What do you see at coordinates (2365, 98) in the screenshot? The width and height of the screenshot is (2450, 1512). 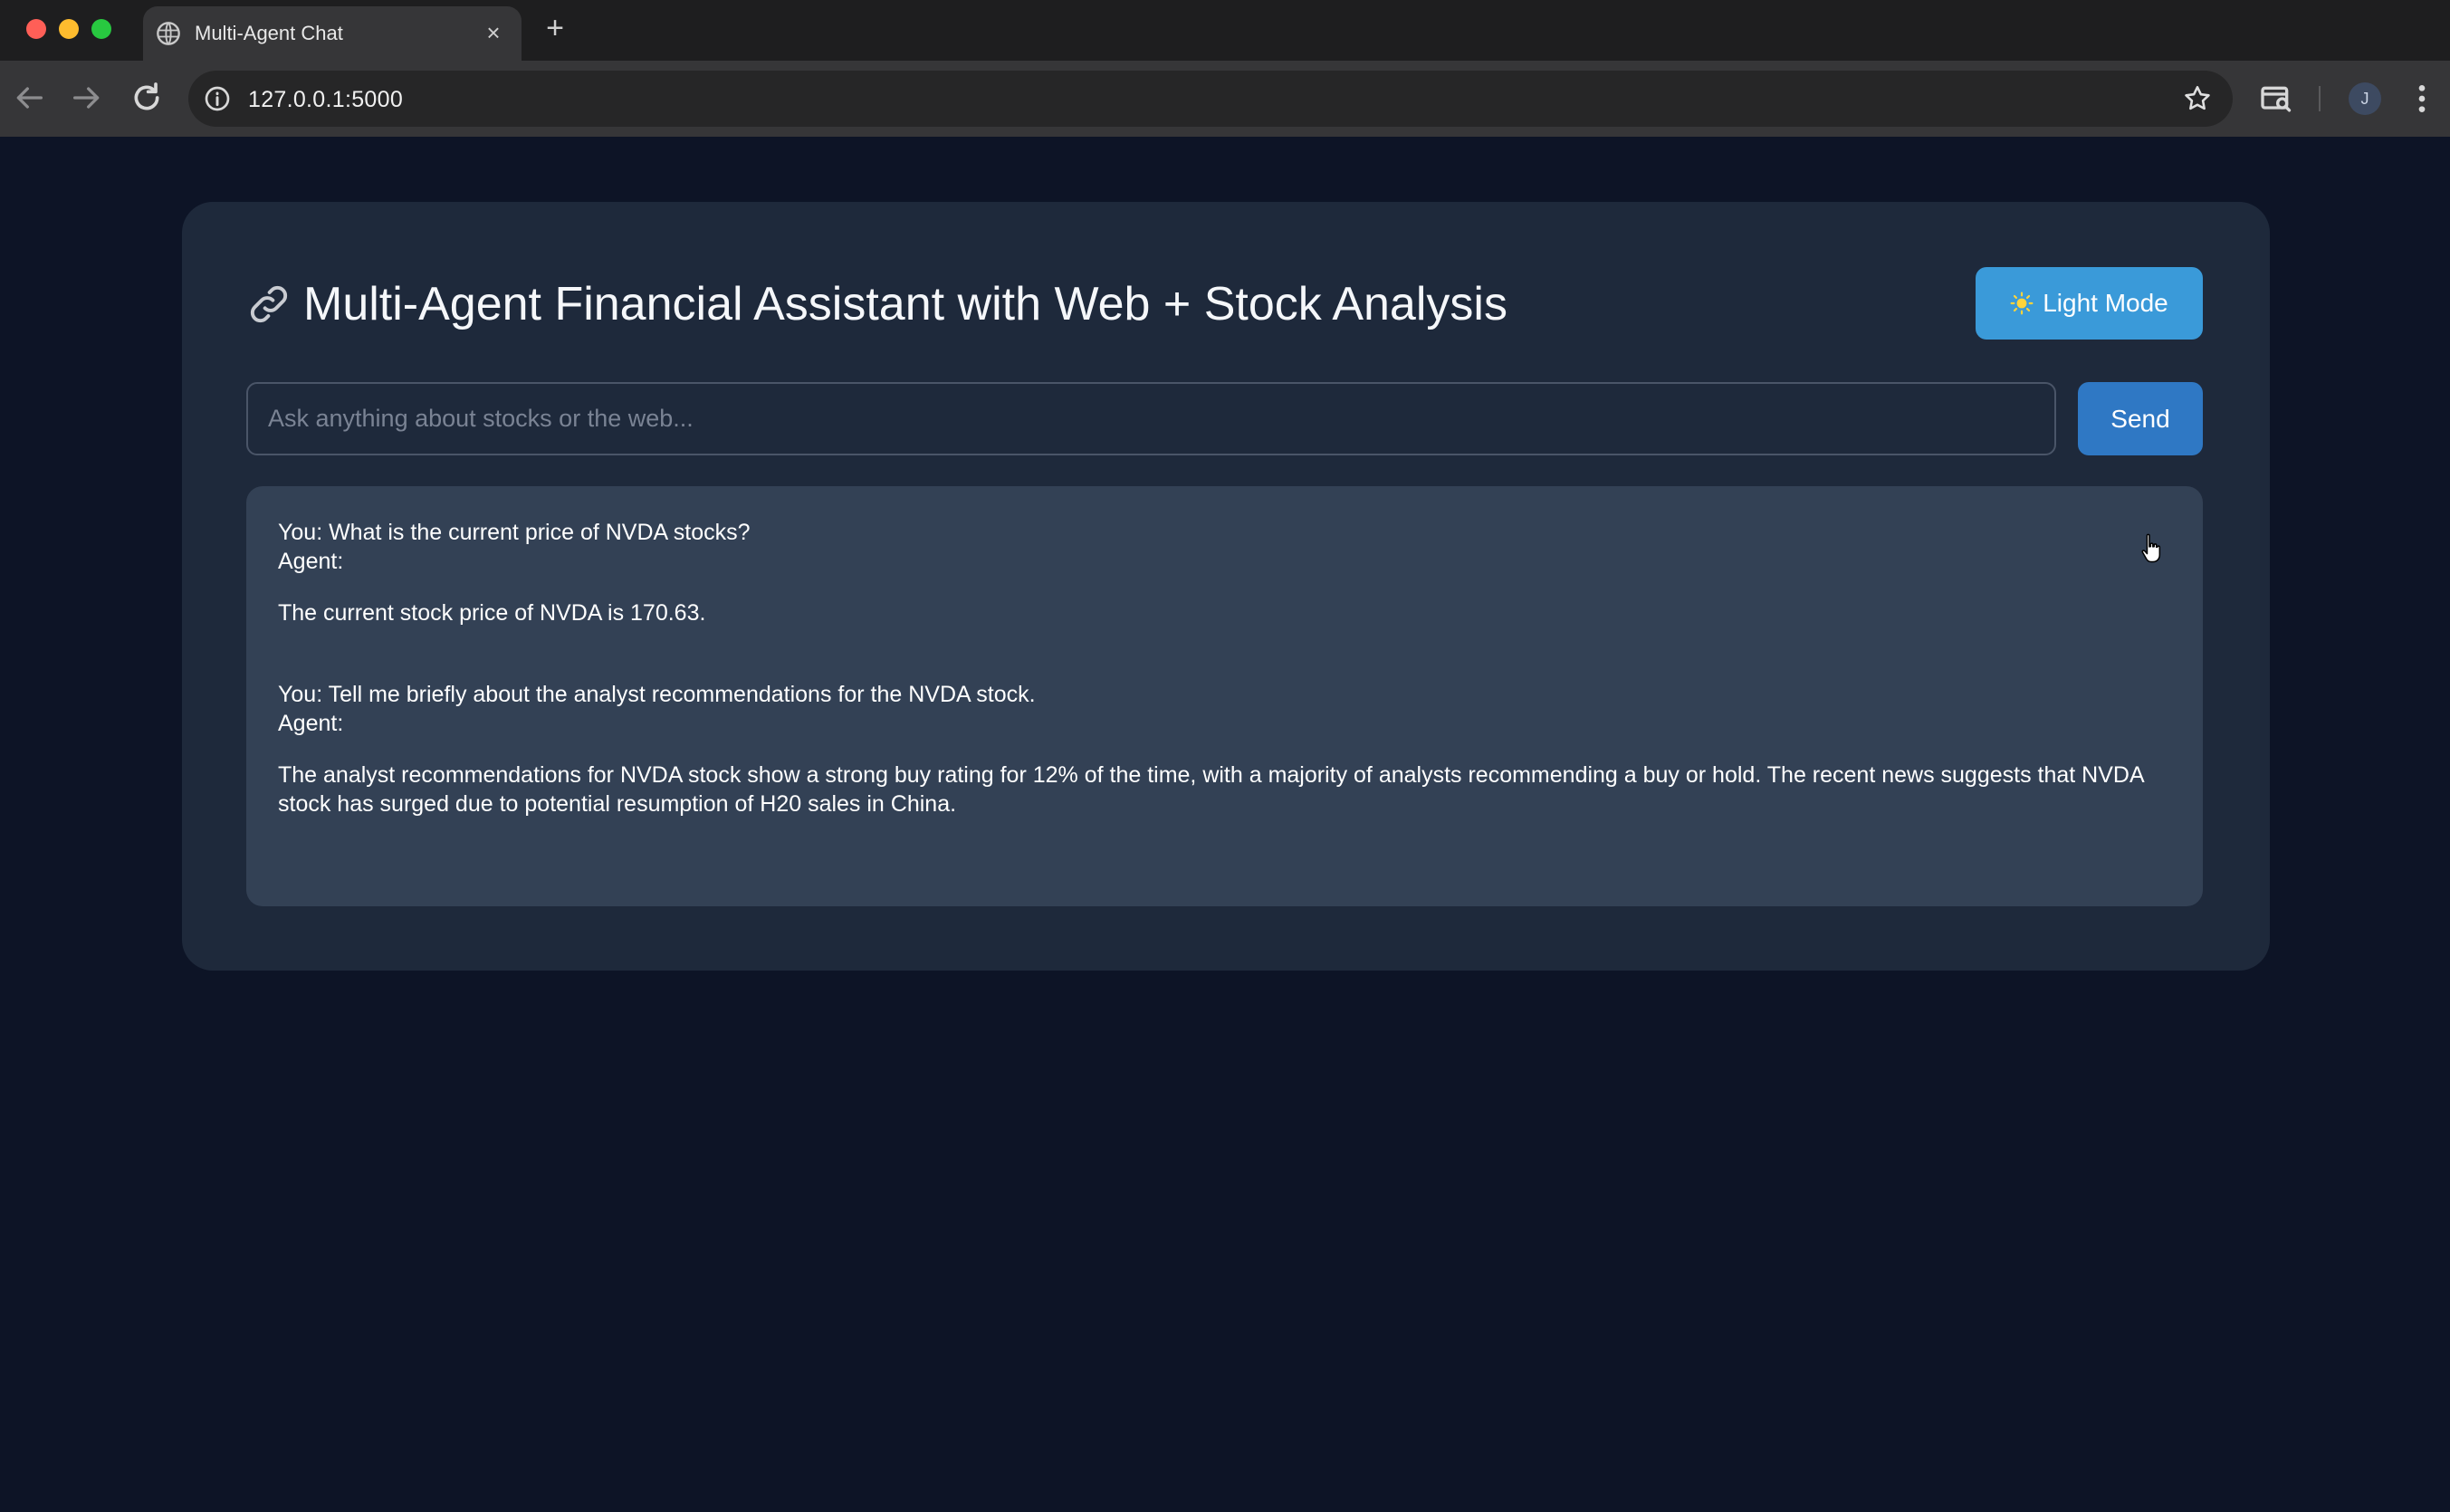 I see `profile-avatar: J` at bounding box center [2365, 98].